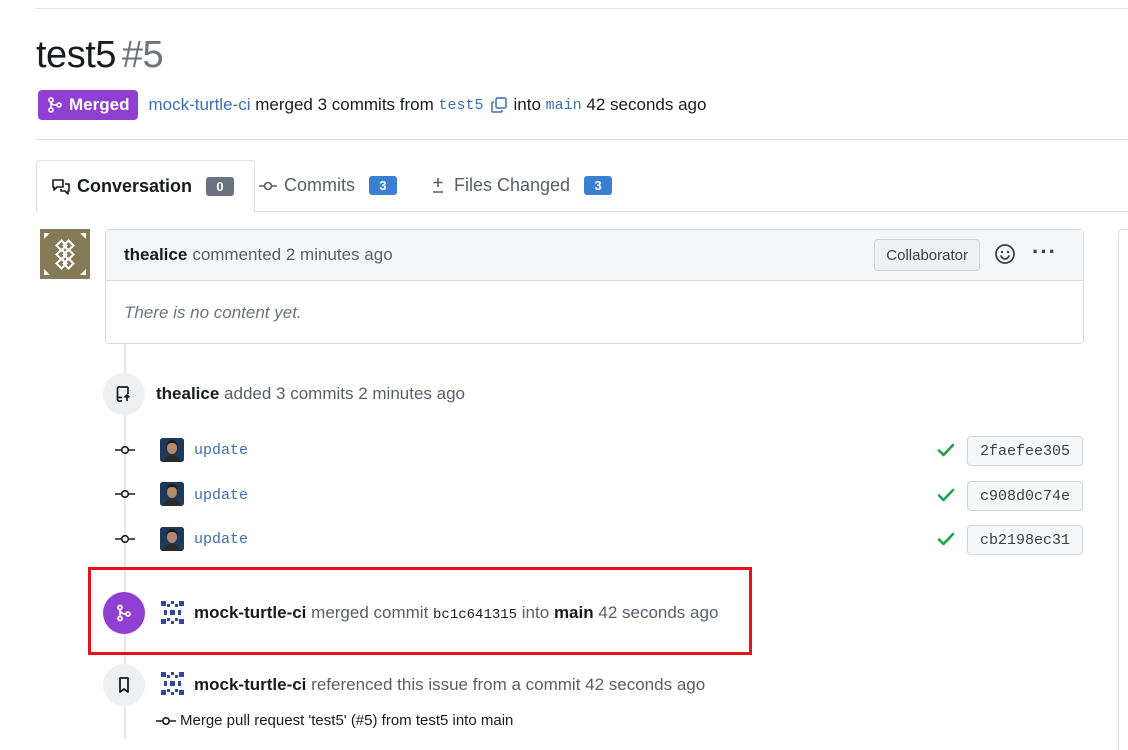 The width and height of the screenshot is (1128, 750). I want to click on plus-minus-icon, so click(438, 185).